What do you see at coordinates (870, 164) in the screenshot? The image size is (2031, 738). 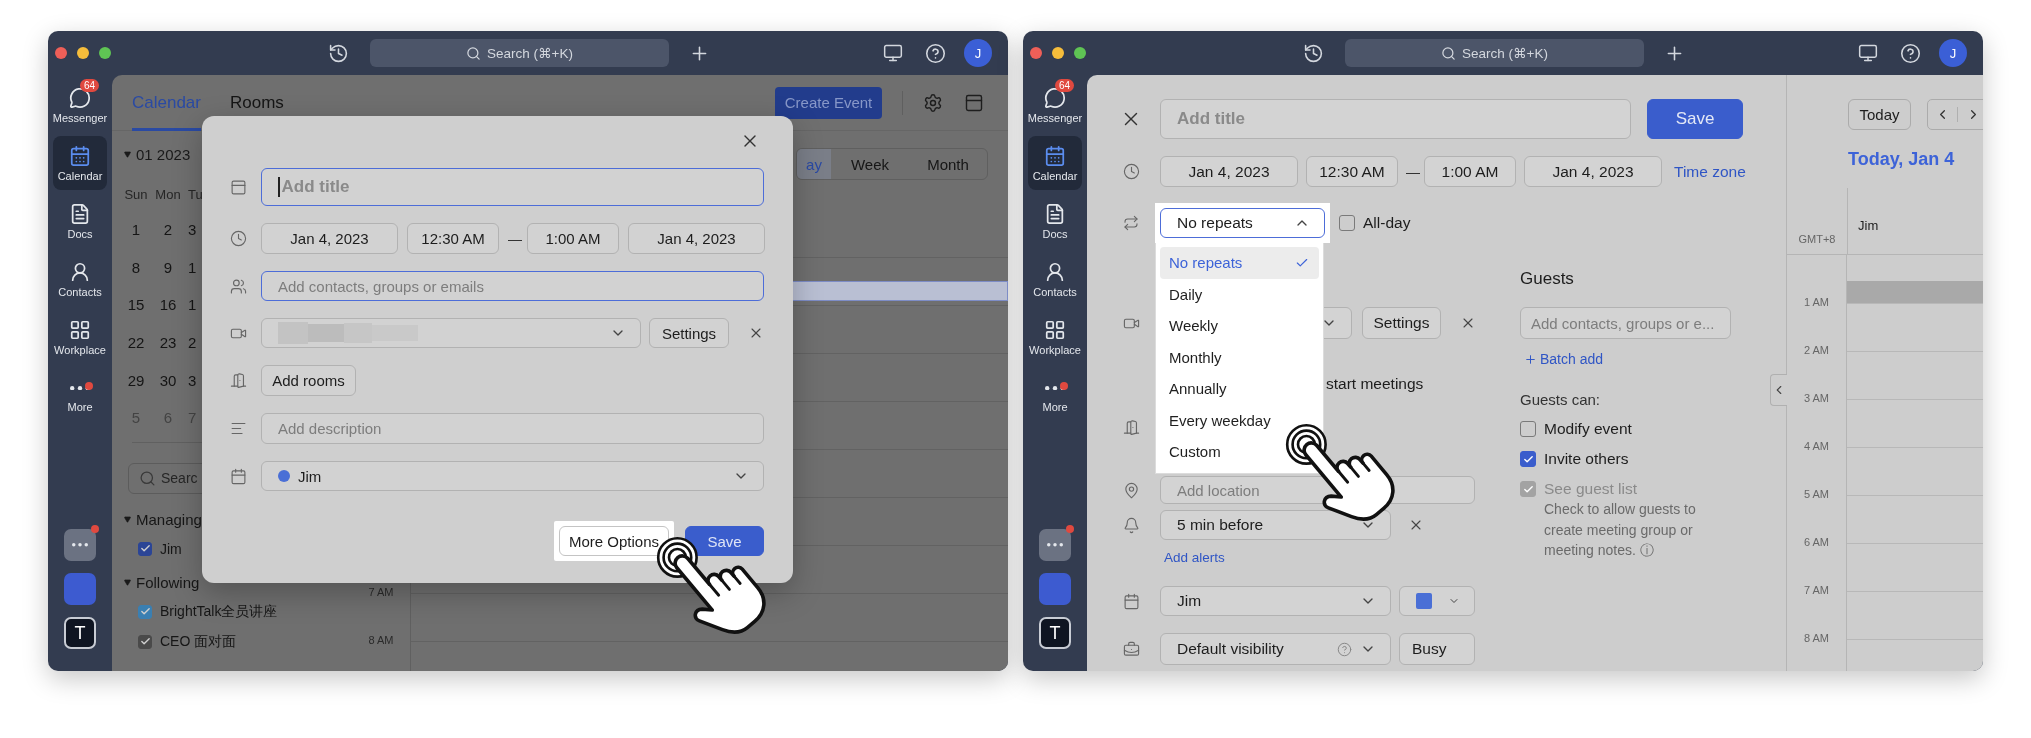 I see `view-tab: Week` at bounding box center [870, 164].